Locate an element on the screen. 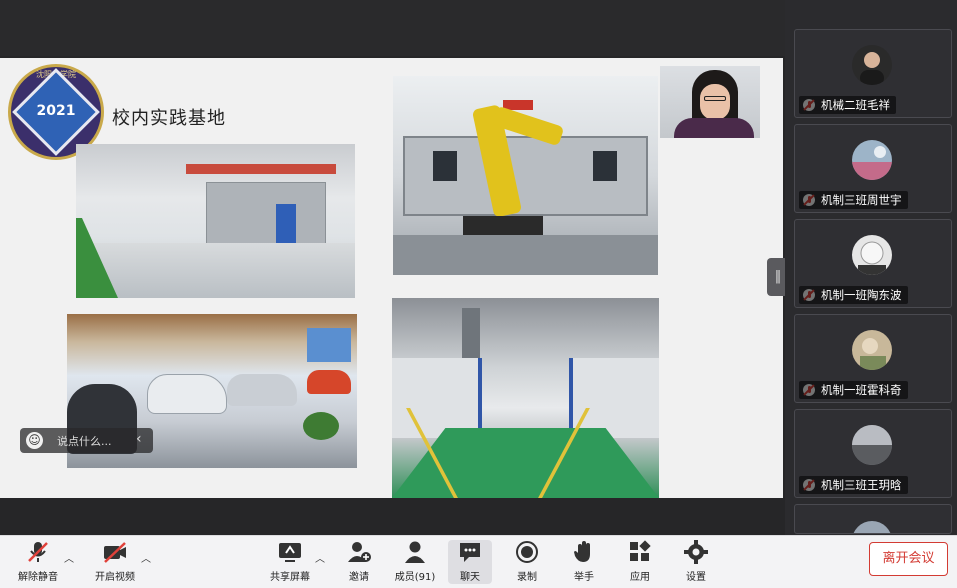  window-shape is located at coordinates (329, 345).